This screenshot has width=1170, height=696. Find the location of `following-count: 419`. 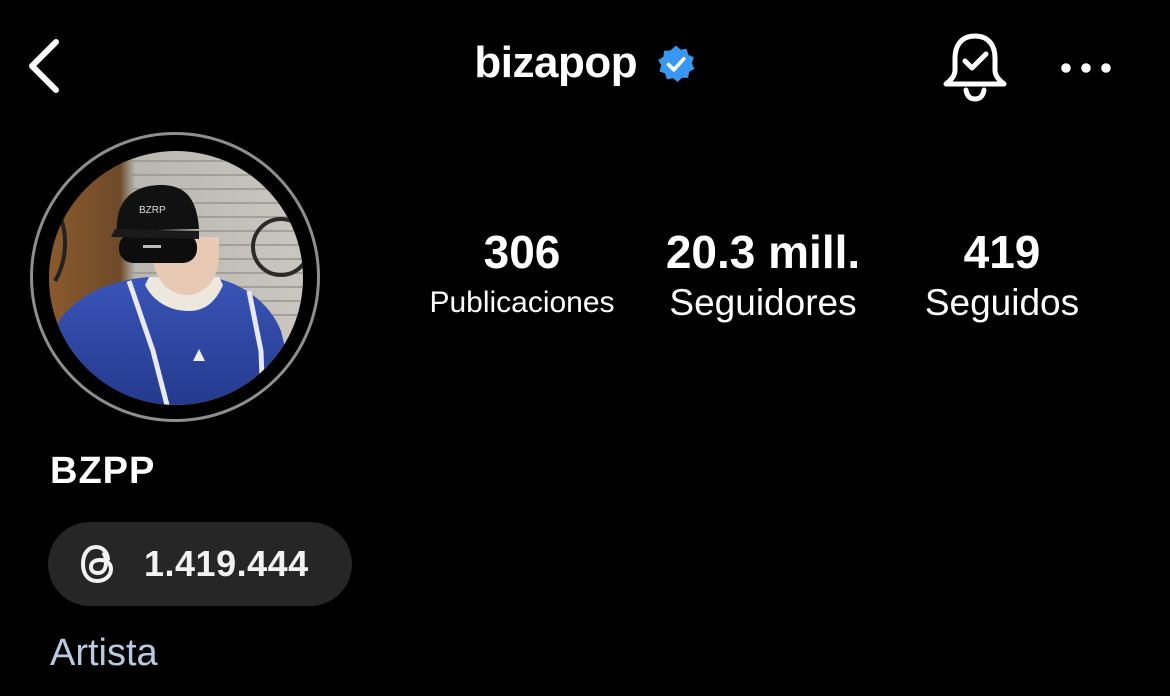

following-count: 419 is located at coordinates (1002, 252).